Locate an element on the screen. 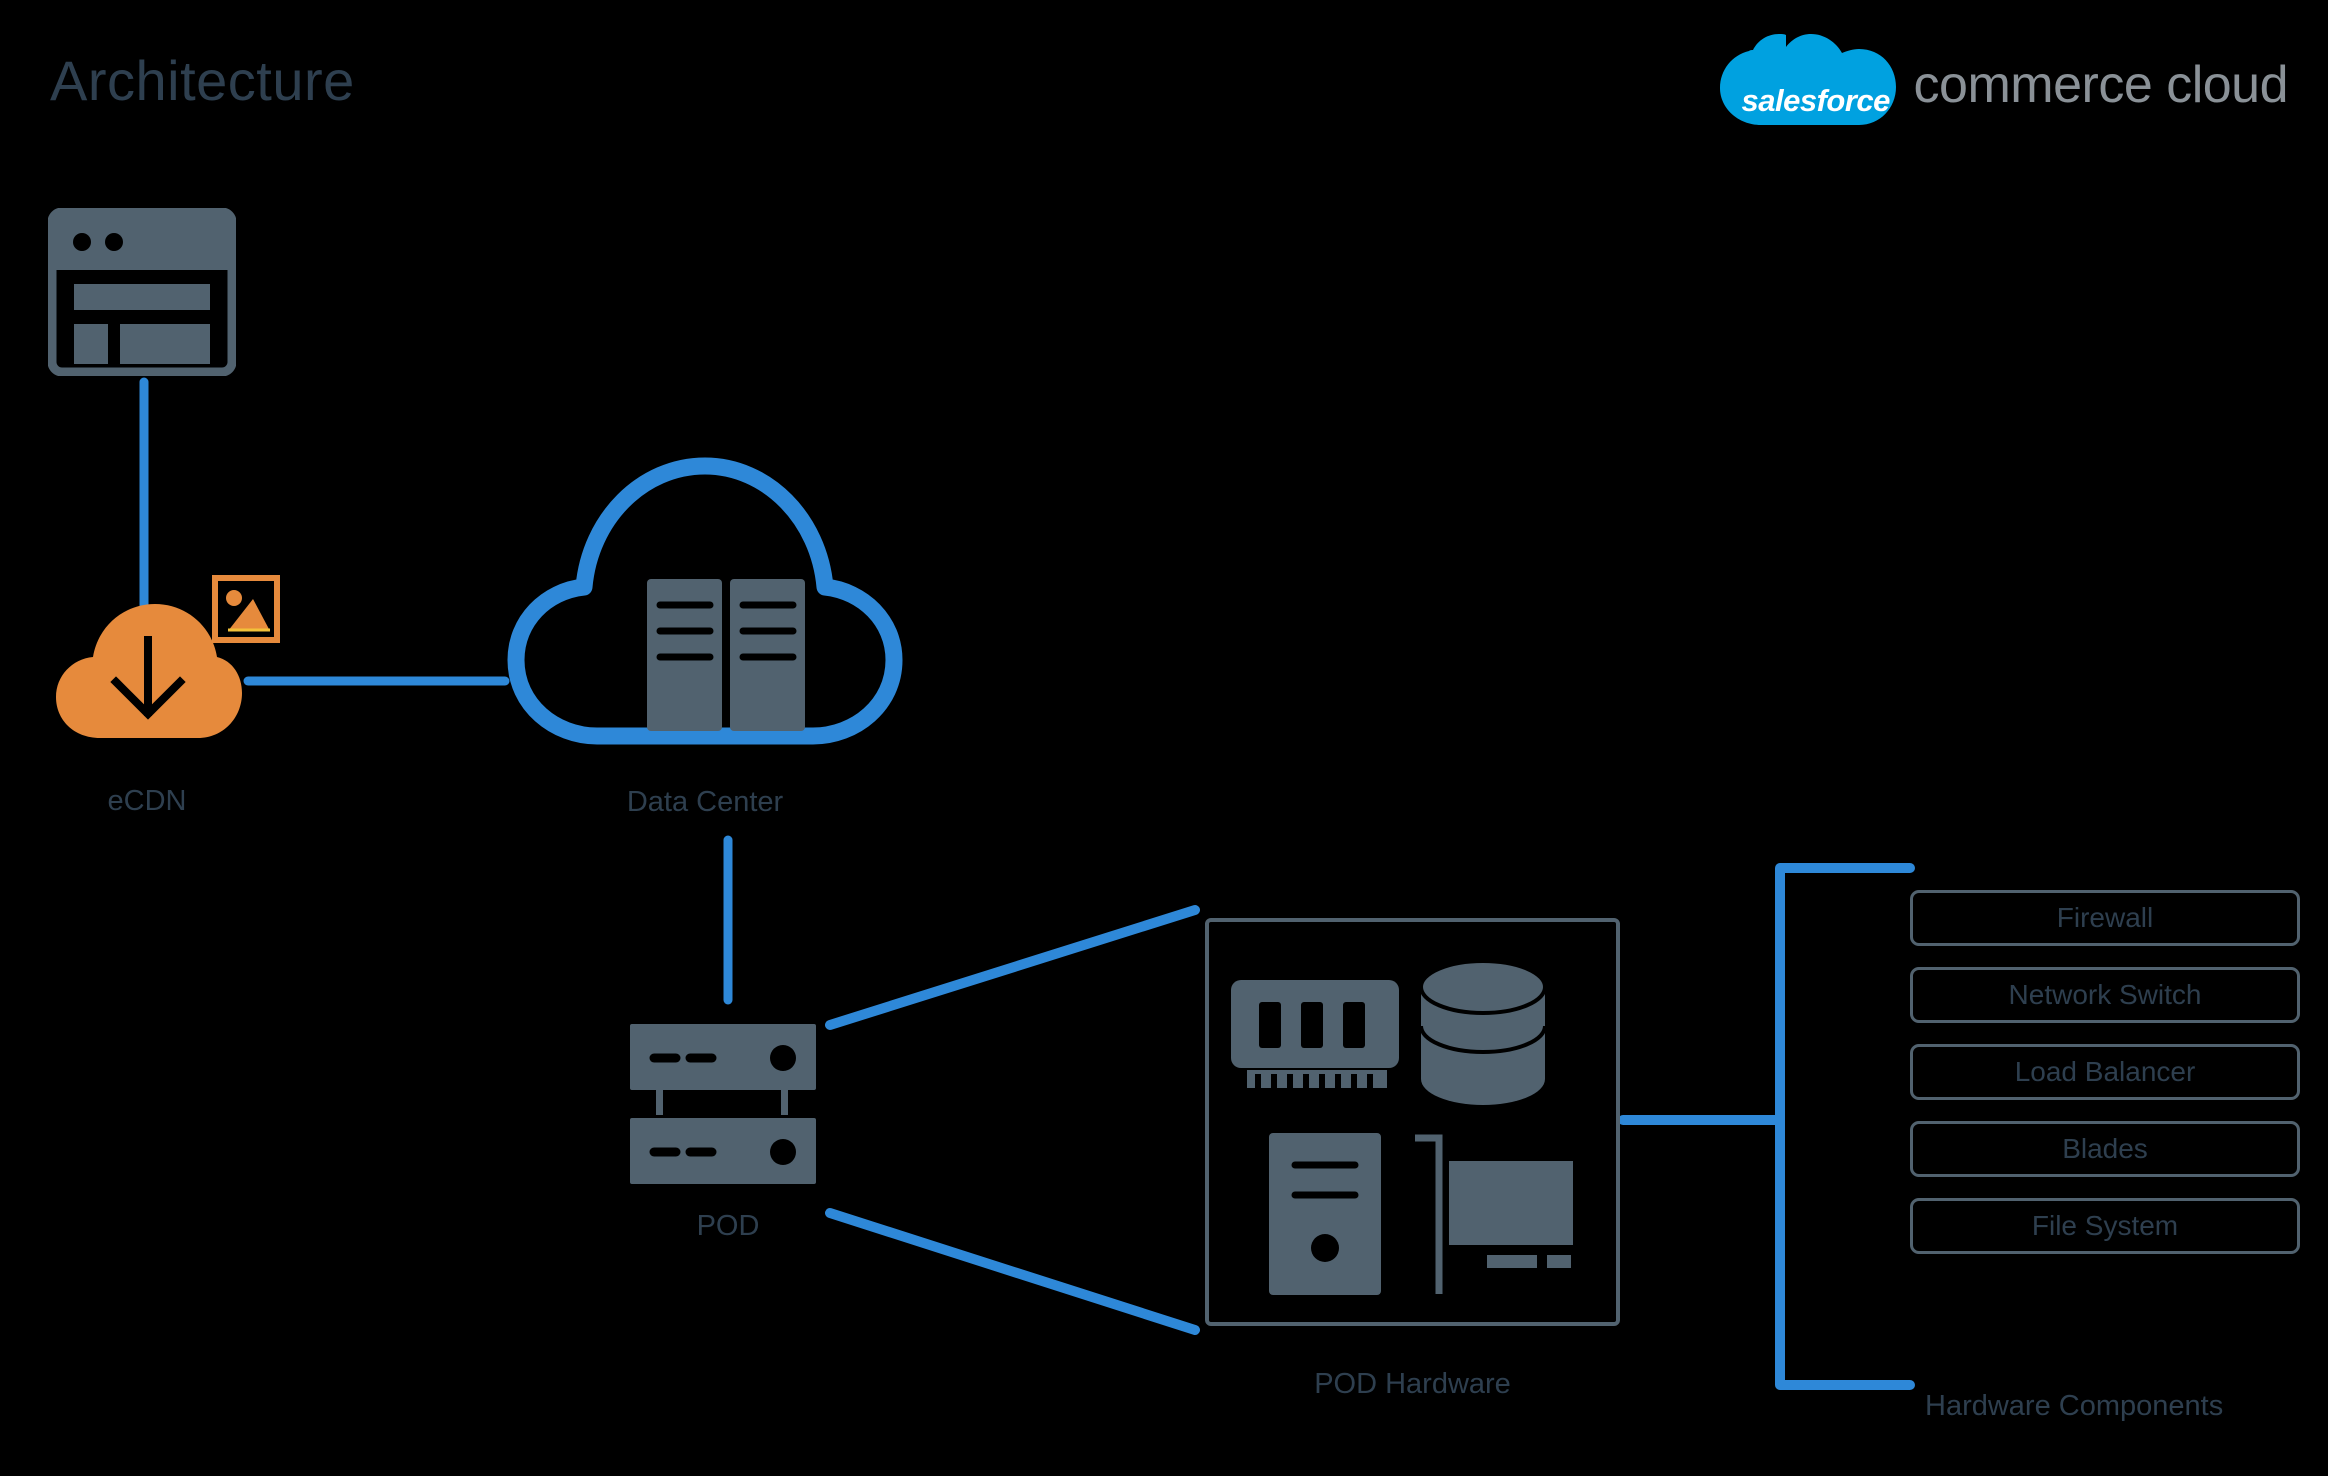  salesforce-wordmark: salesforce is located at coordinates (1816, 100).